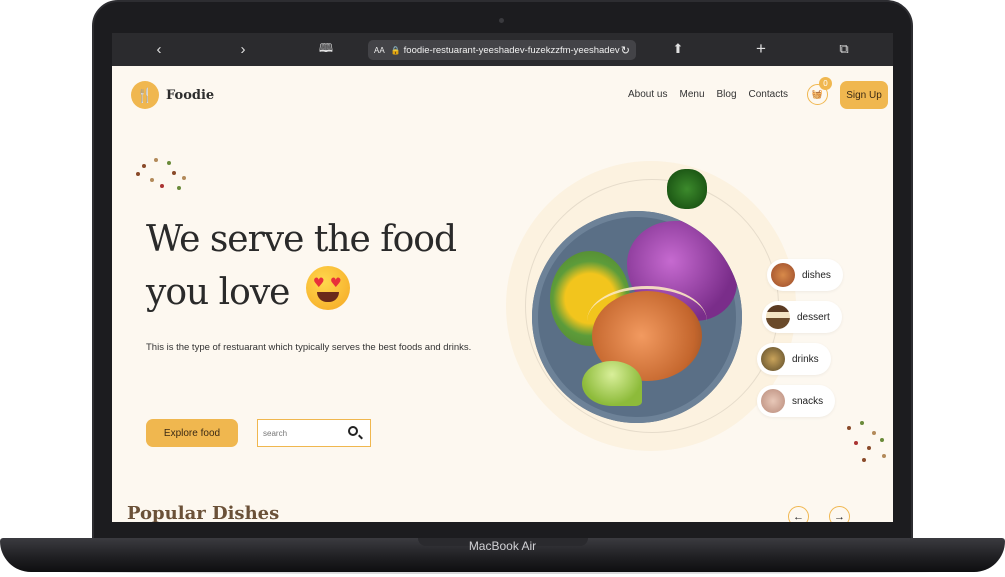 This screenshot has width=1005, height=577. I want to click on search-box, so click(314, 433).